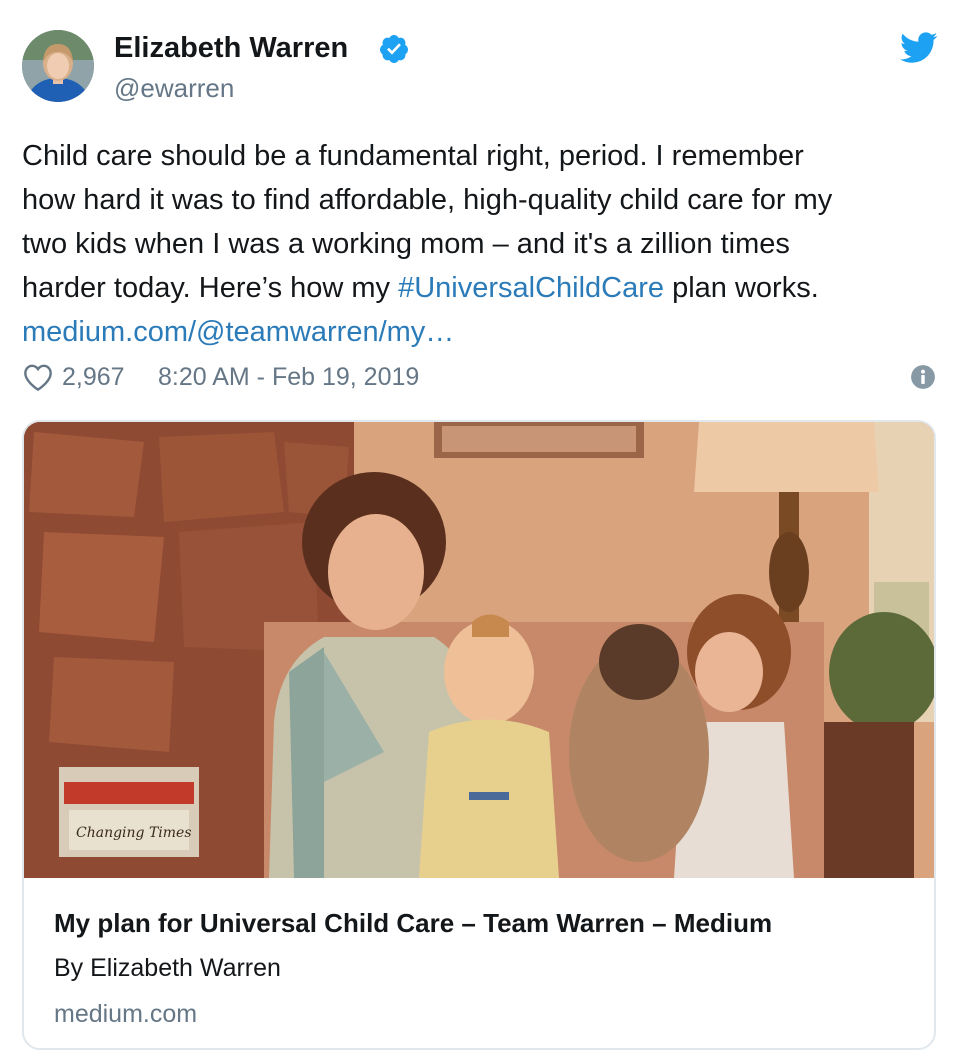  What do you see at coordinates (741, 288) in the screenshot?
I see `tweet-text-segment: plan works.` at bounding box center [741, 288].